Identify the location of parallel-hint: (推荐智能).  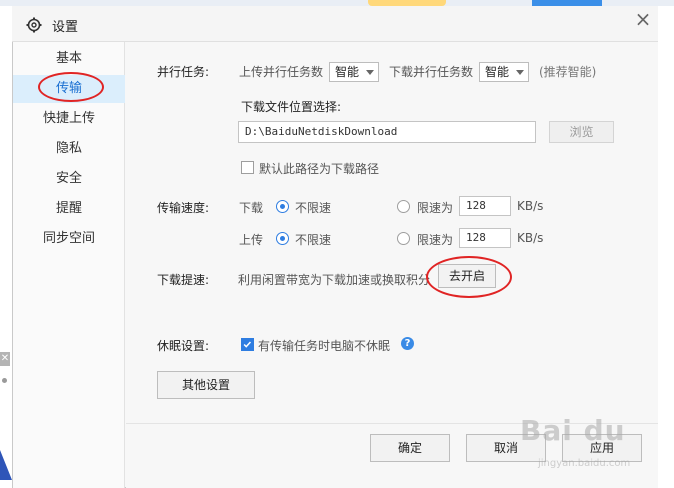
(568, 72).